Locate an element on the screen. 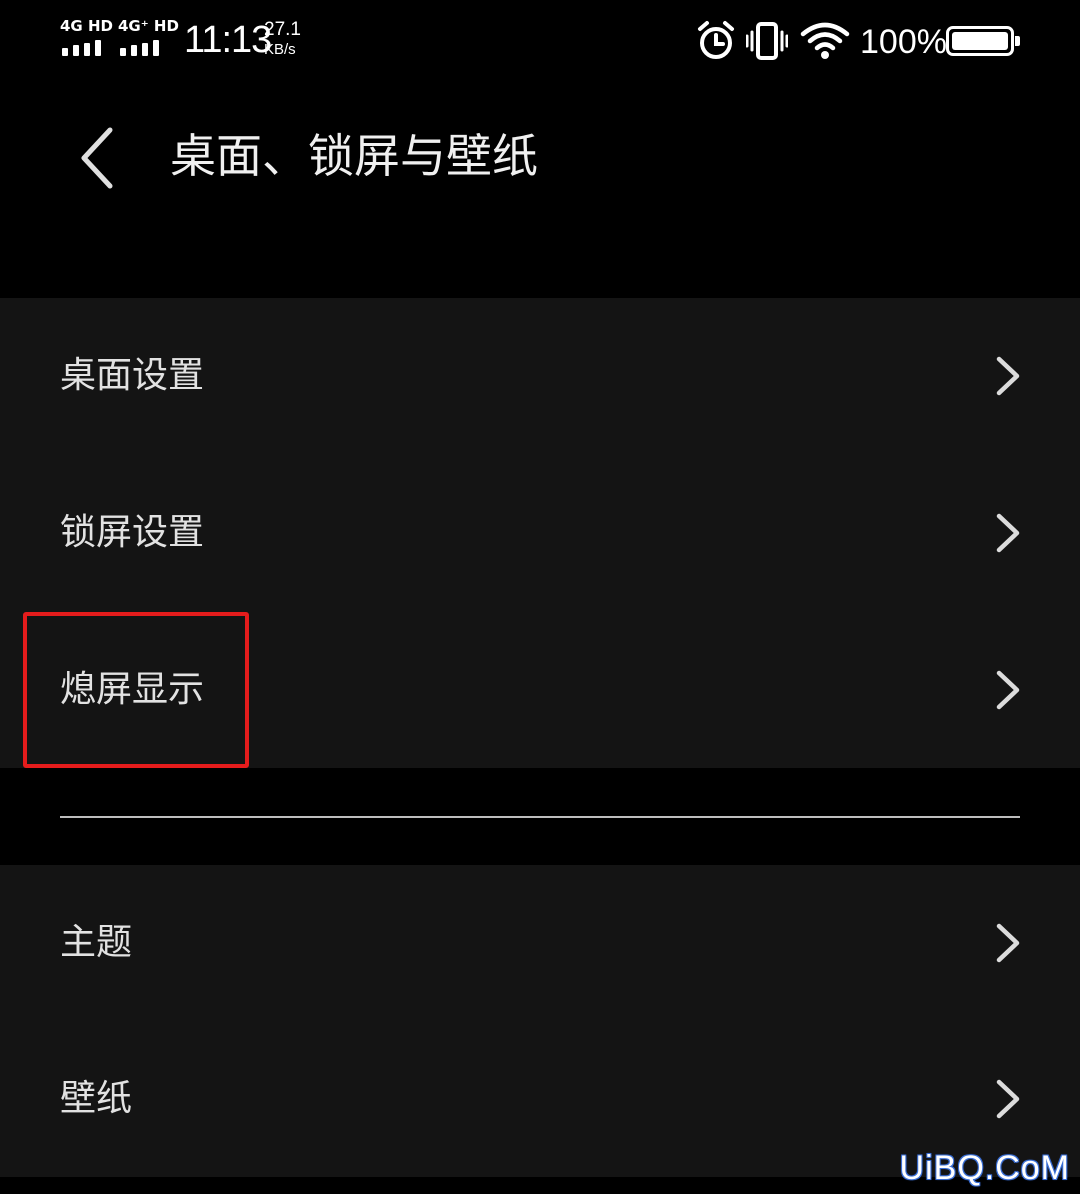  network-speed-unit: KB/s is located at coordinates (280, 49).